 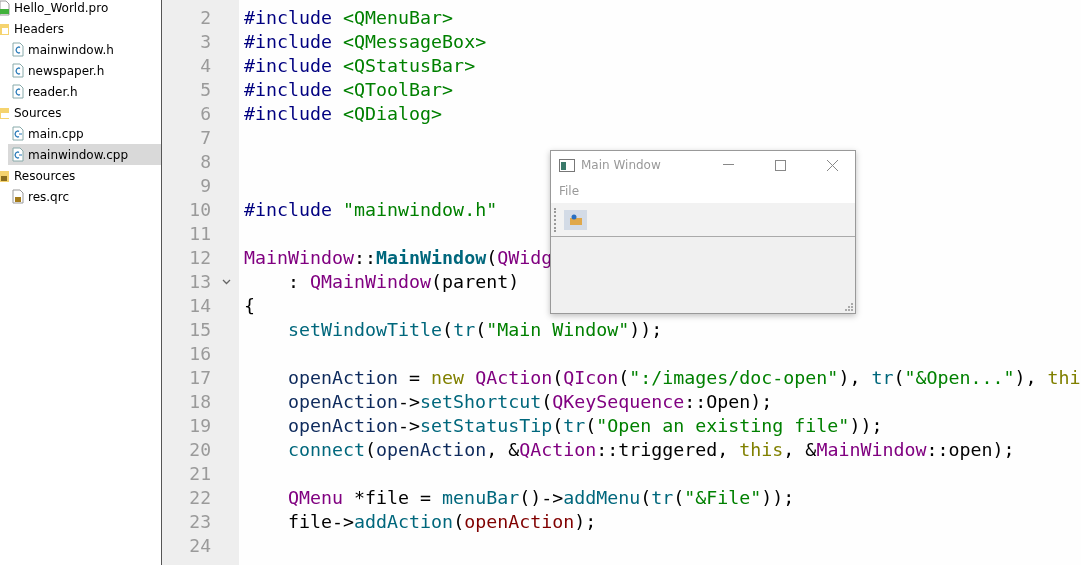 I want to click on code-line: #include <QToolBar>, so click(x=349, y=90).